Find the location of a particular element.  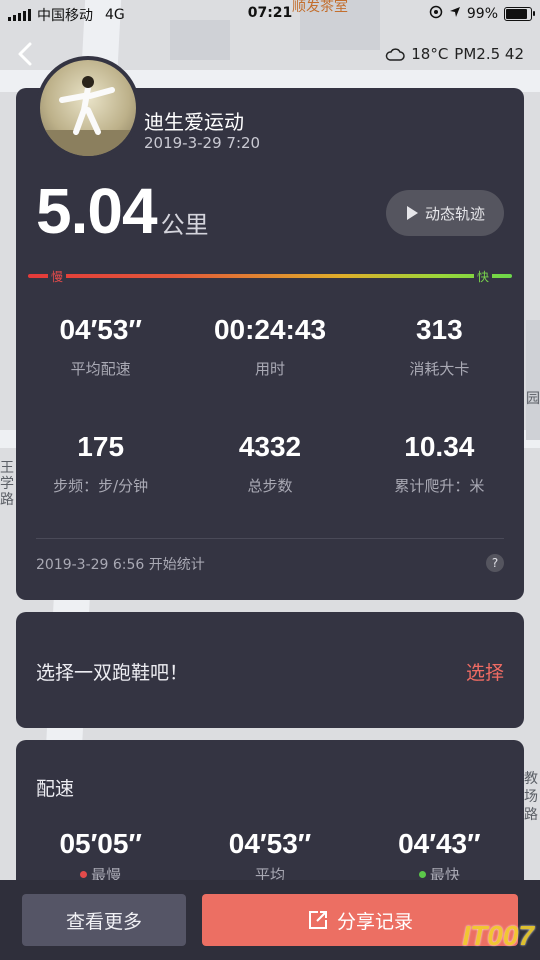

stat-value: 175 is located at coordinates (101, 446).